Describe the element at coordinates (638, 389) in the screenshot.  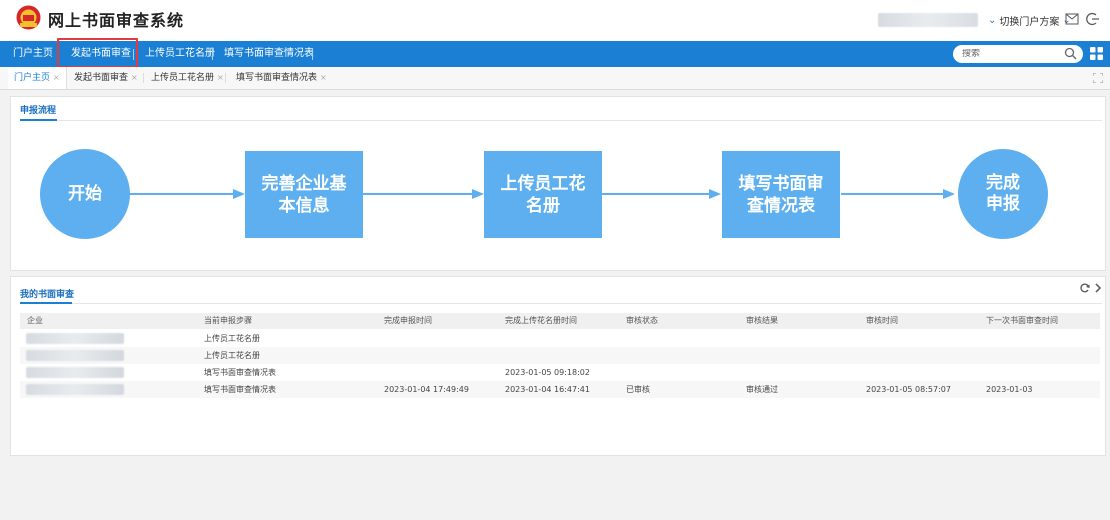
I see `cell-review-status: 已审核` at that location.